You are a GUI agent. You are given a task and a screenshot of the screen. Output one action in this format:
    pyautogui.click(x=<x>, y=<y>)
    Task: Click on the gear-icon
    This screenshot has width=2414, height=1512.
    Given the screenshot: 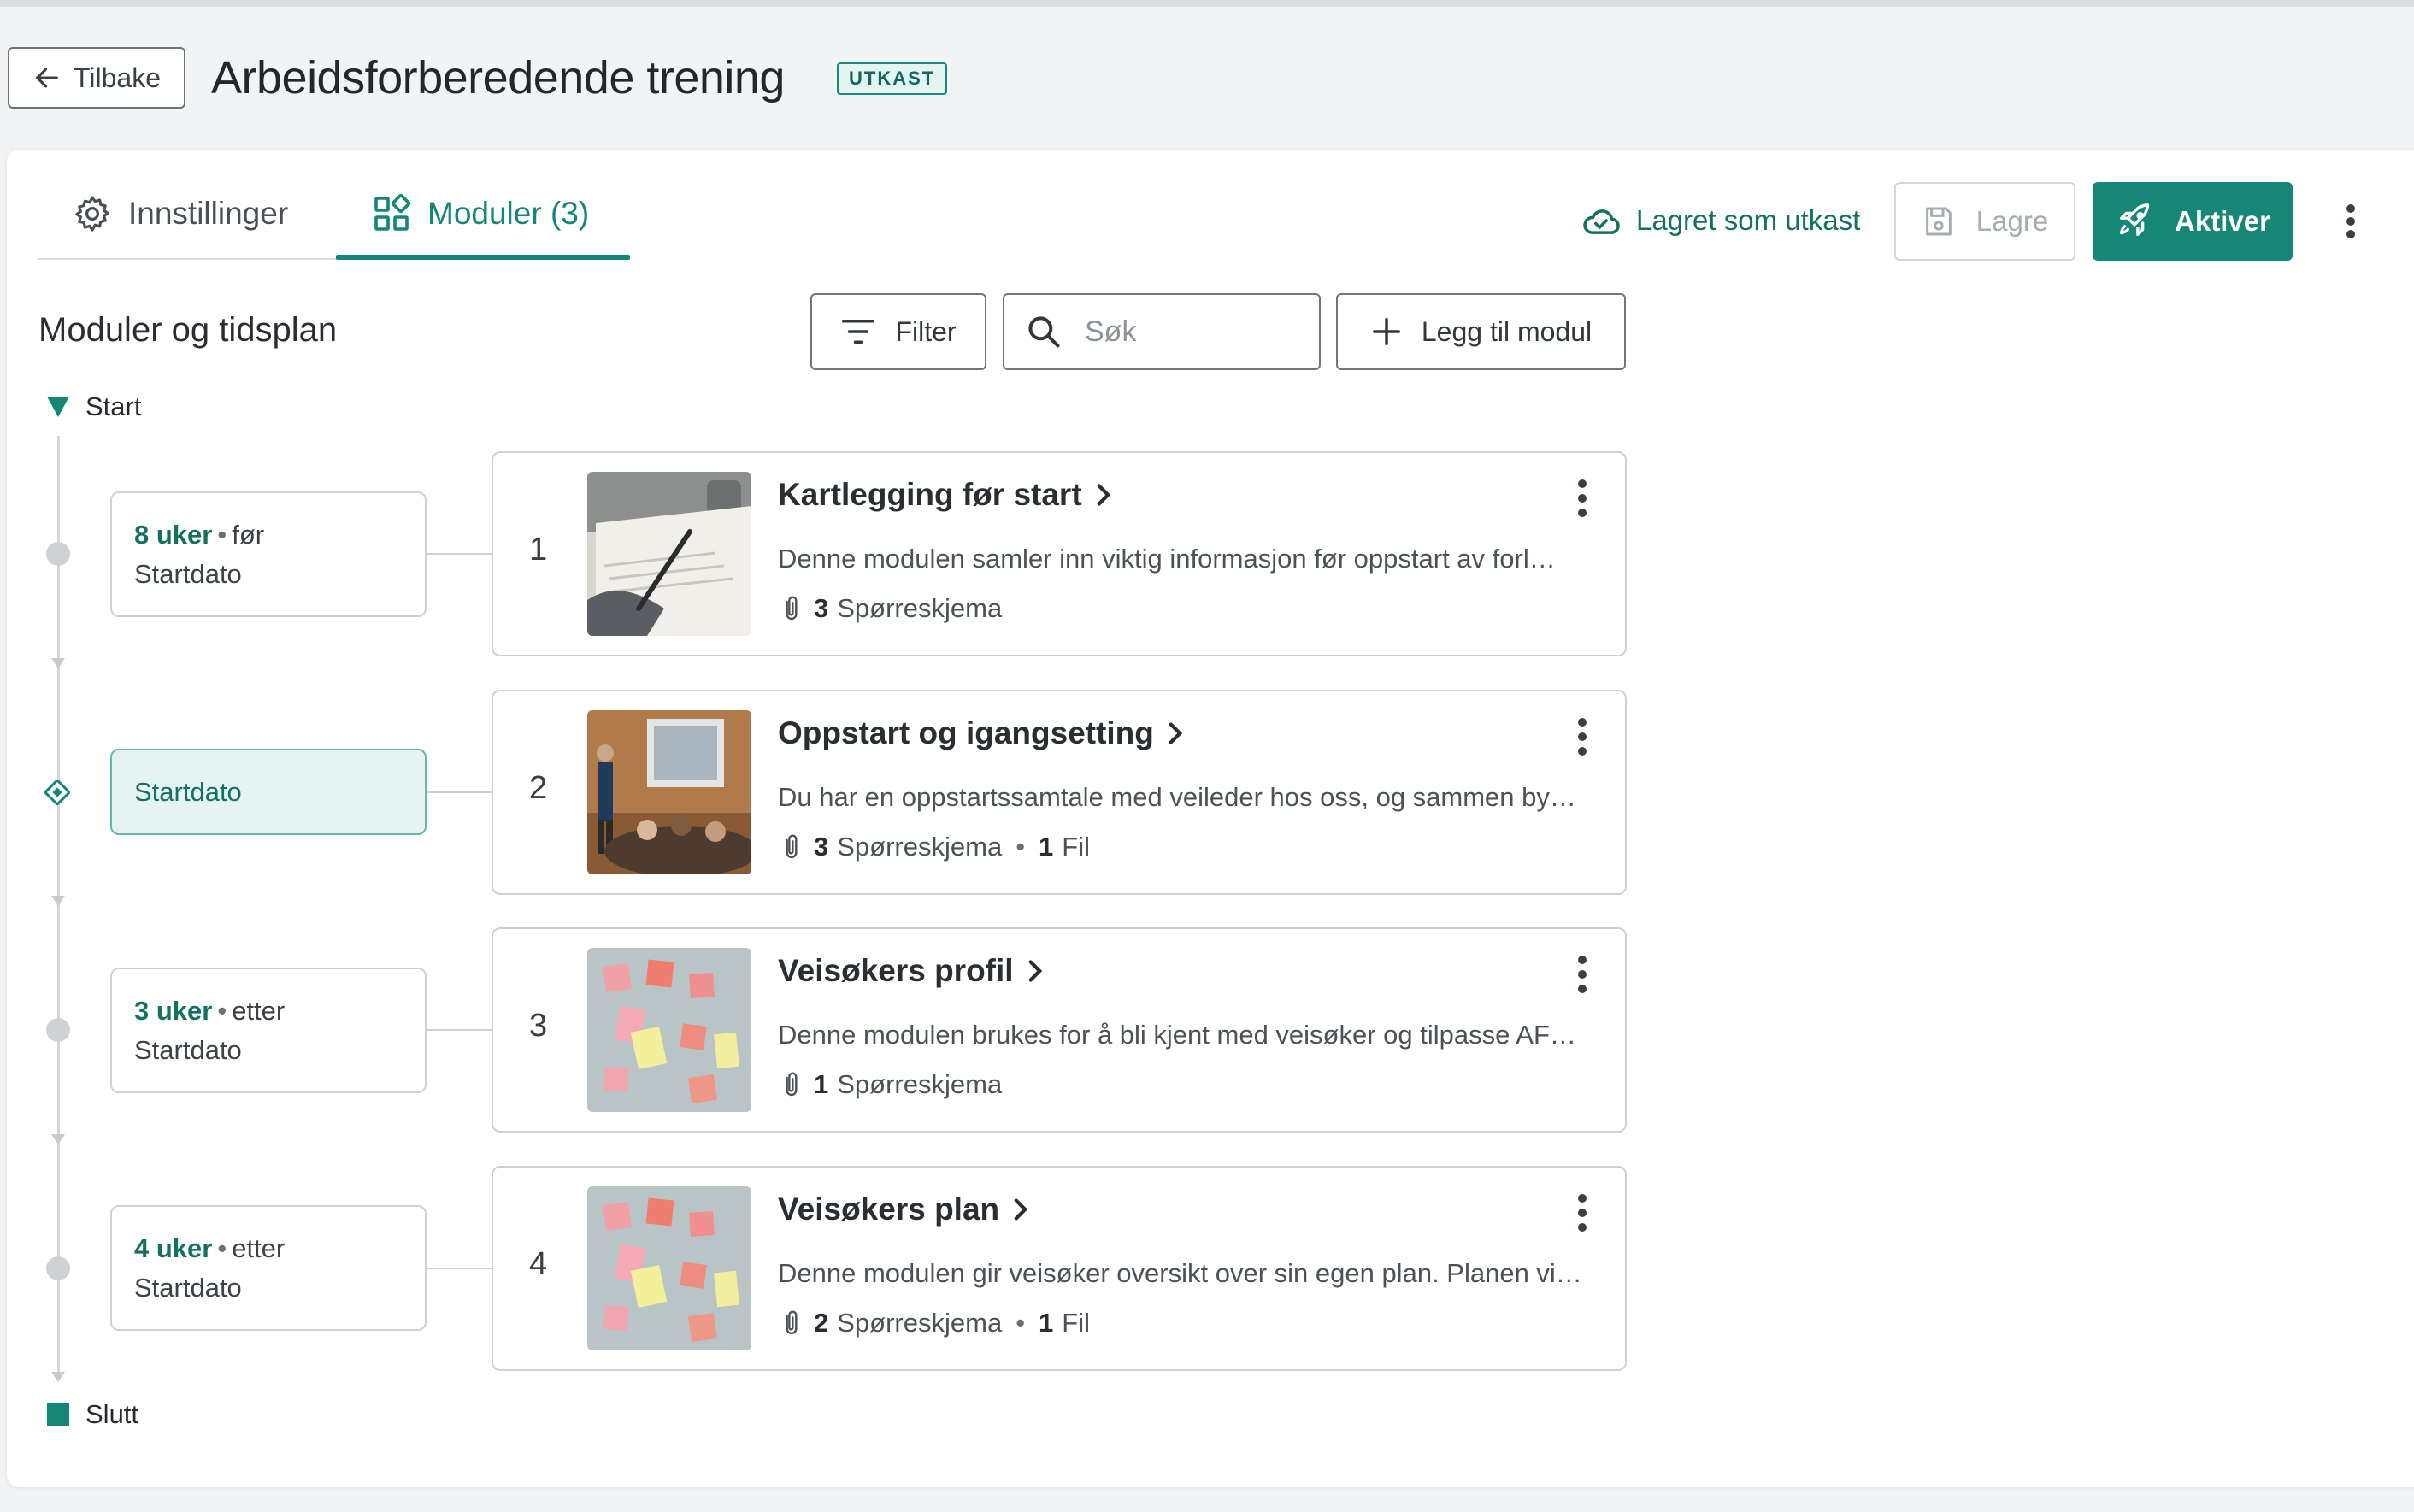 What is the action you would take?
    pyautogui.click(x=92, y=214)
    